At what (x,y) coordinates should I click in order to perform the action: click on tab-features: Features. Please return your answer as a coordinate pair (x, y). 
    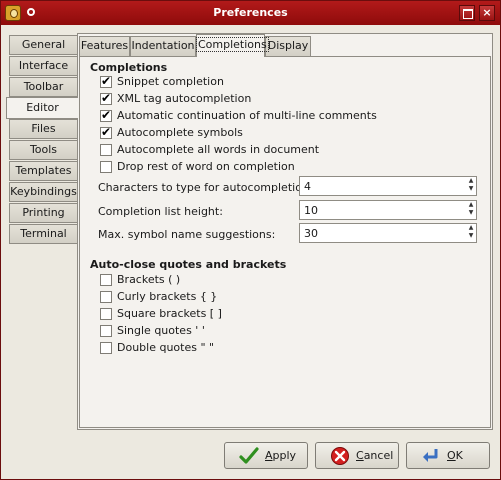
    Looking at the image, I should click on (104, 46).